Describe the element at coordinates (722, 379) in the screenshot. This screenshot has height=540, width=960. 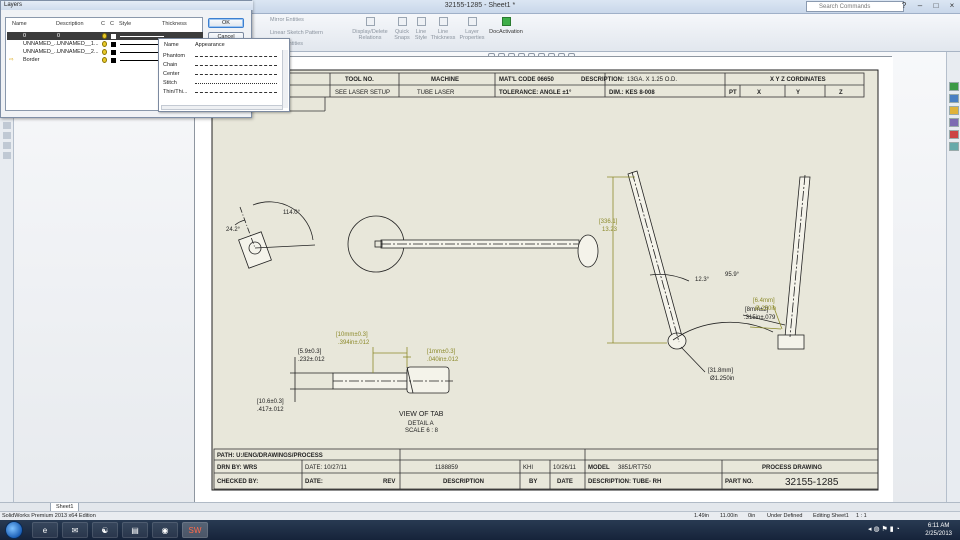
I see `dim-1250: Ø1.250in` at that location.